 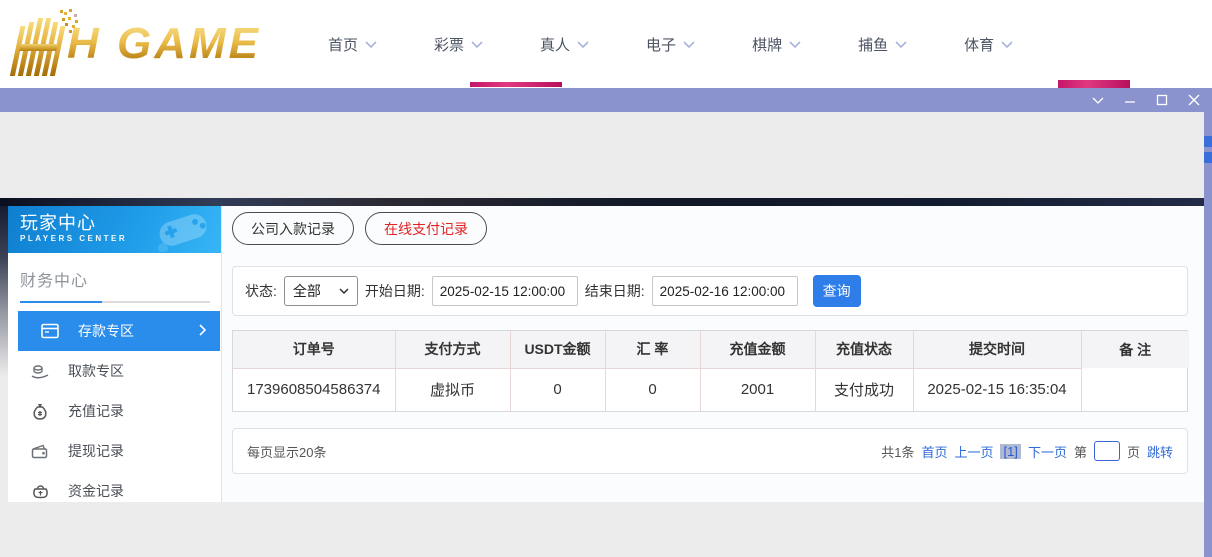 I want to click on purse-icon, so click(x=40, y=491).